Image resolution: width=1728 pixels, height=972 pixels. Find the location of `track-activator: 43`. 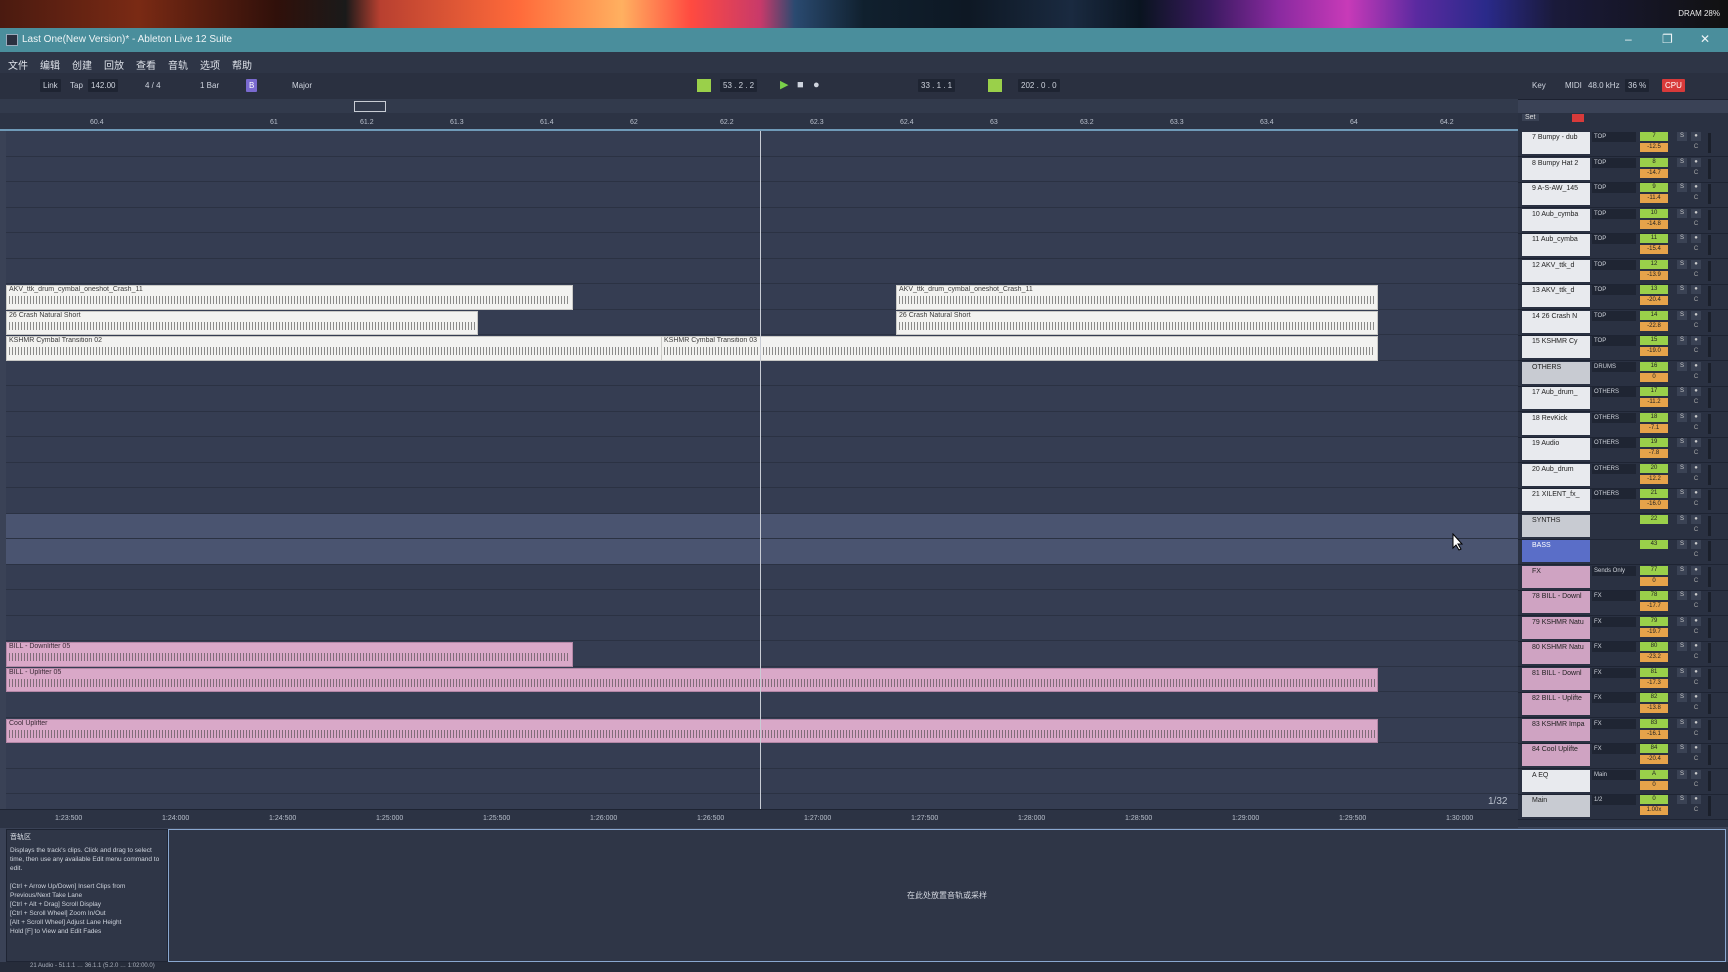

track-activator: 43 is located at coordinates (1654, 544).